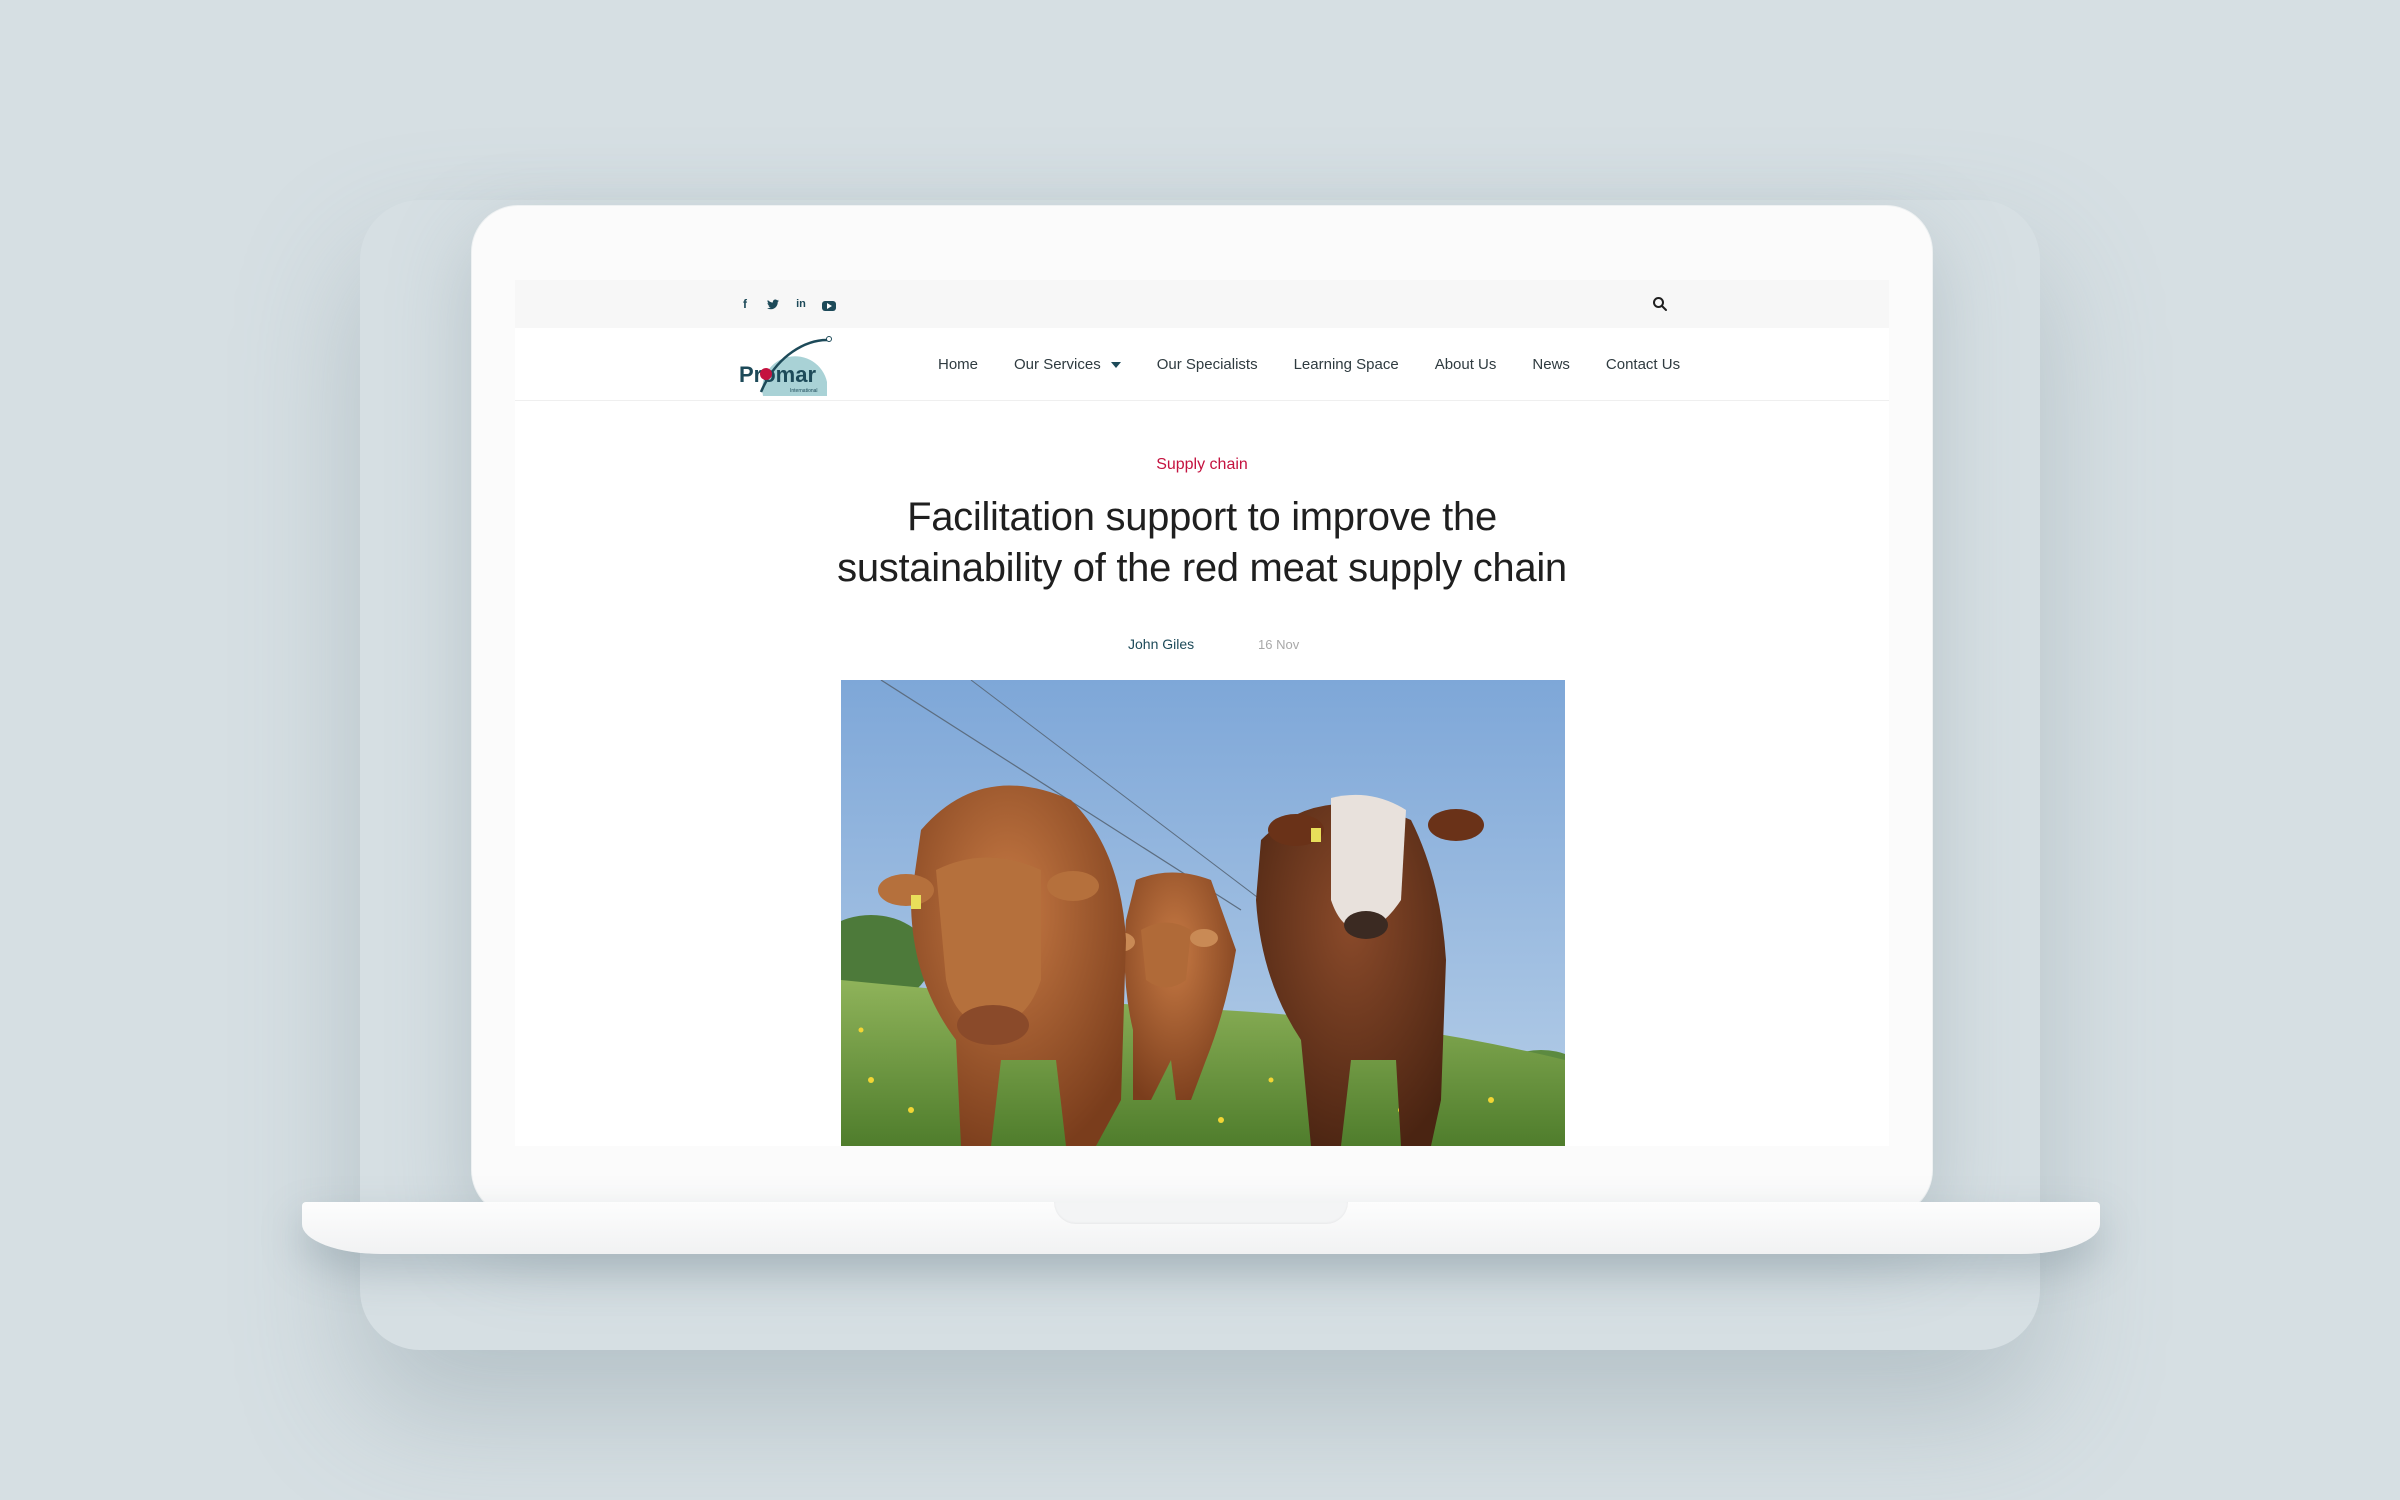  I want to click on nav-item-label: Our Services, so click(1057, 364).